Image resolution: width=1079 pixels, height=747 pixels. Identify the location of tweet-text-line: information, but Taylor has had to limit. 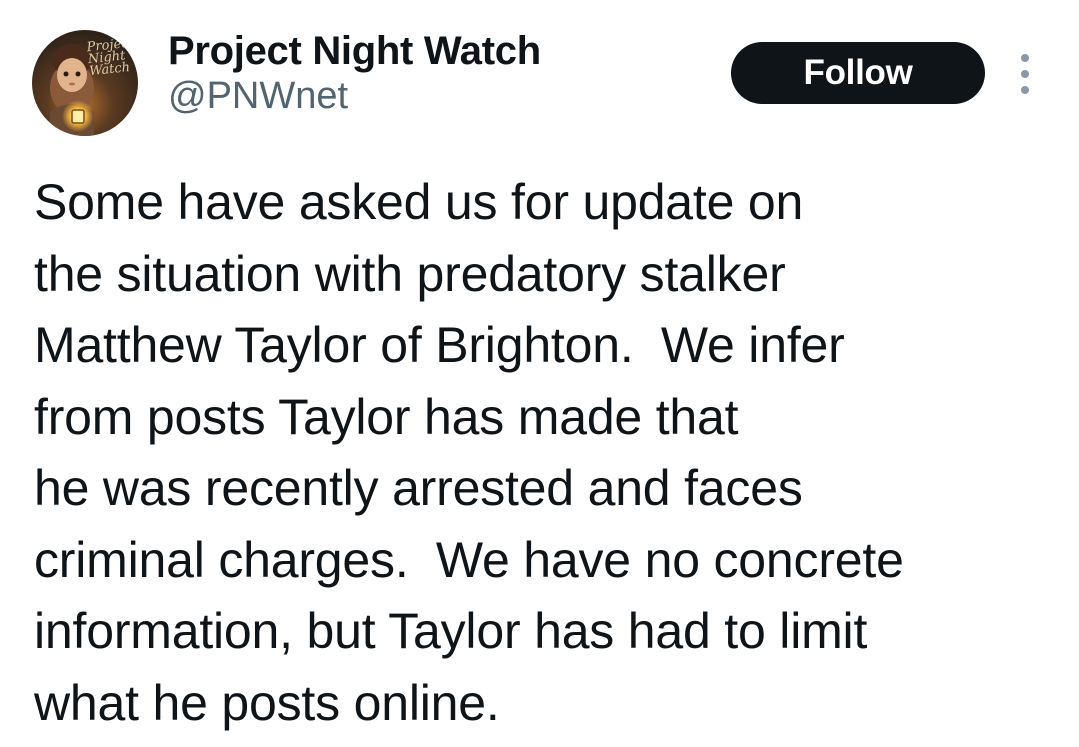
(451, 631).